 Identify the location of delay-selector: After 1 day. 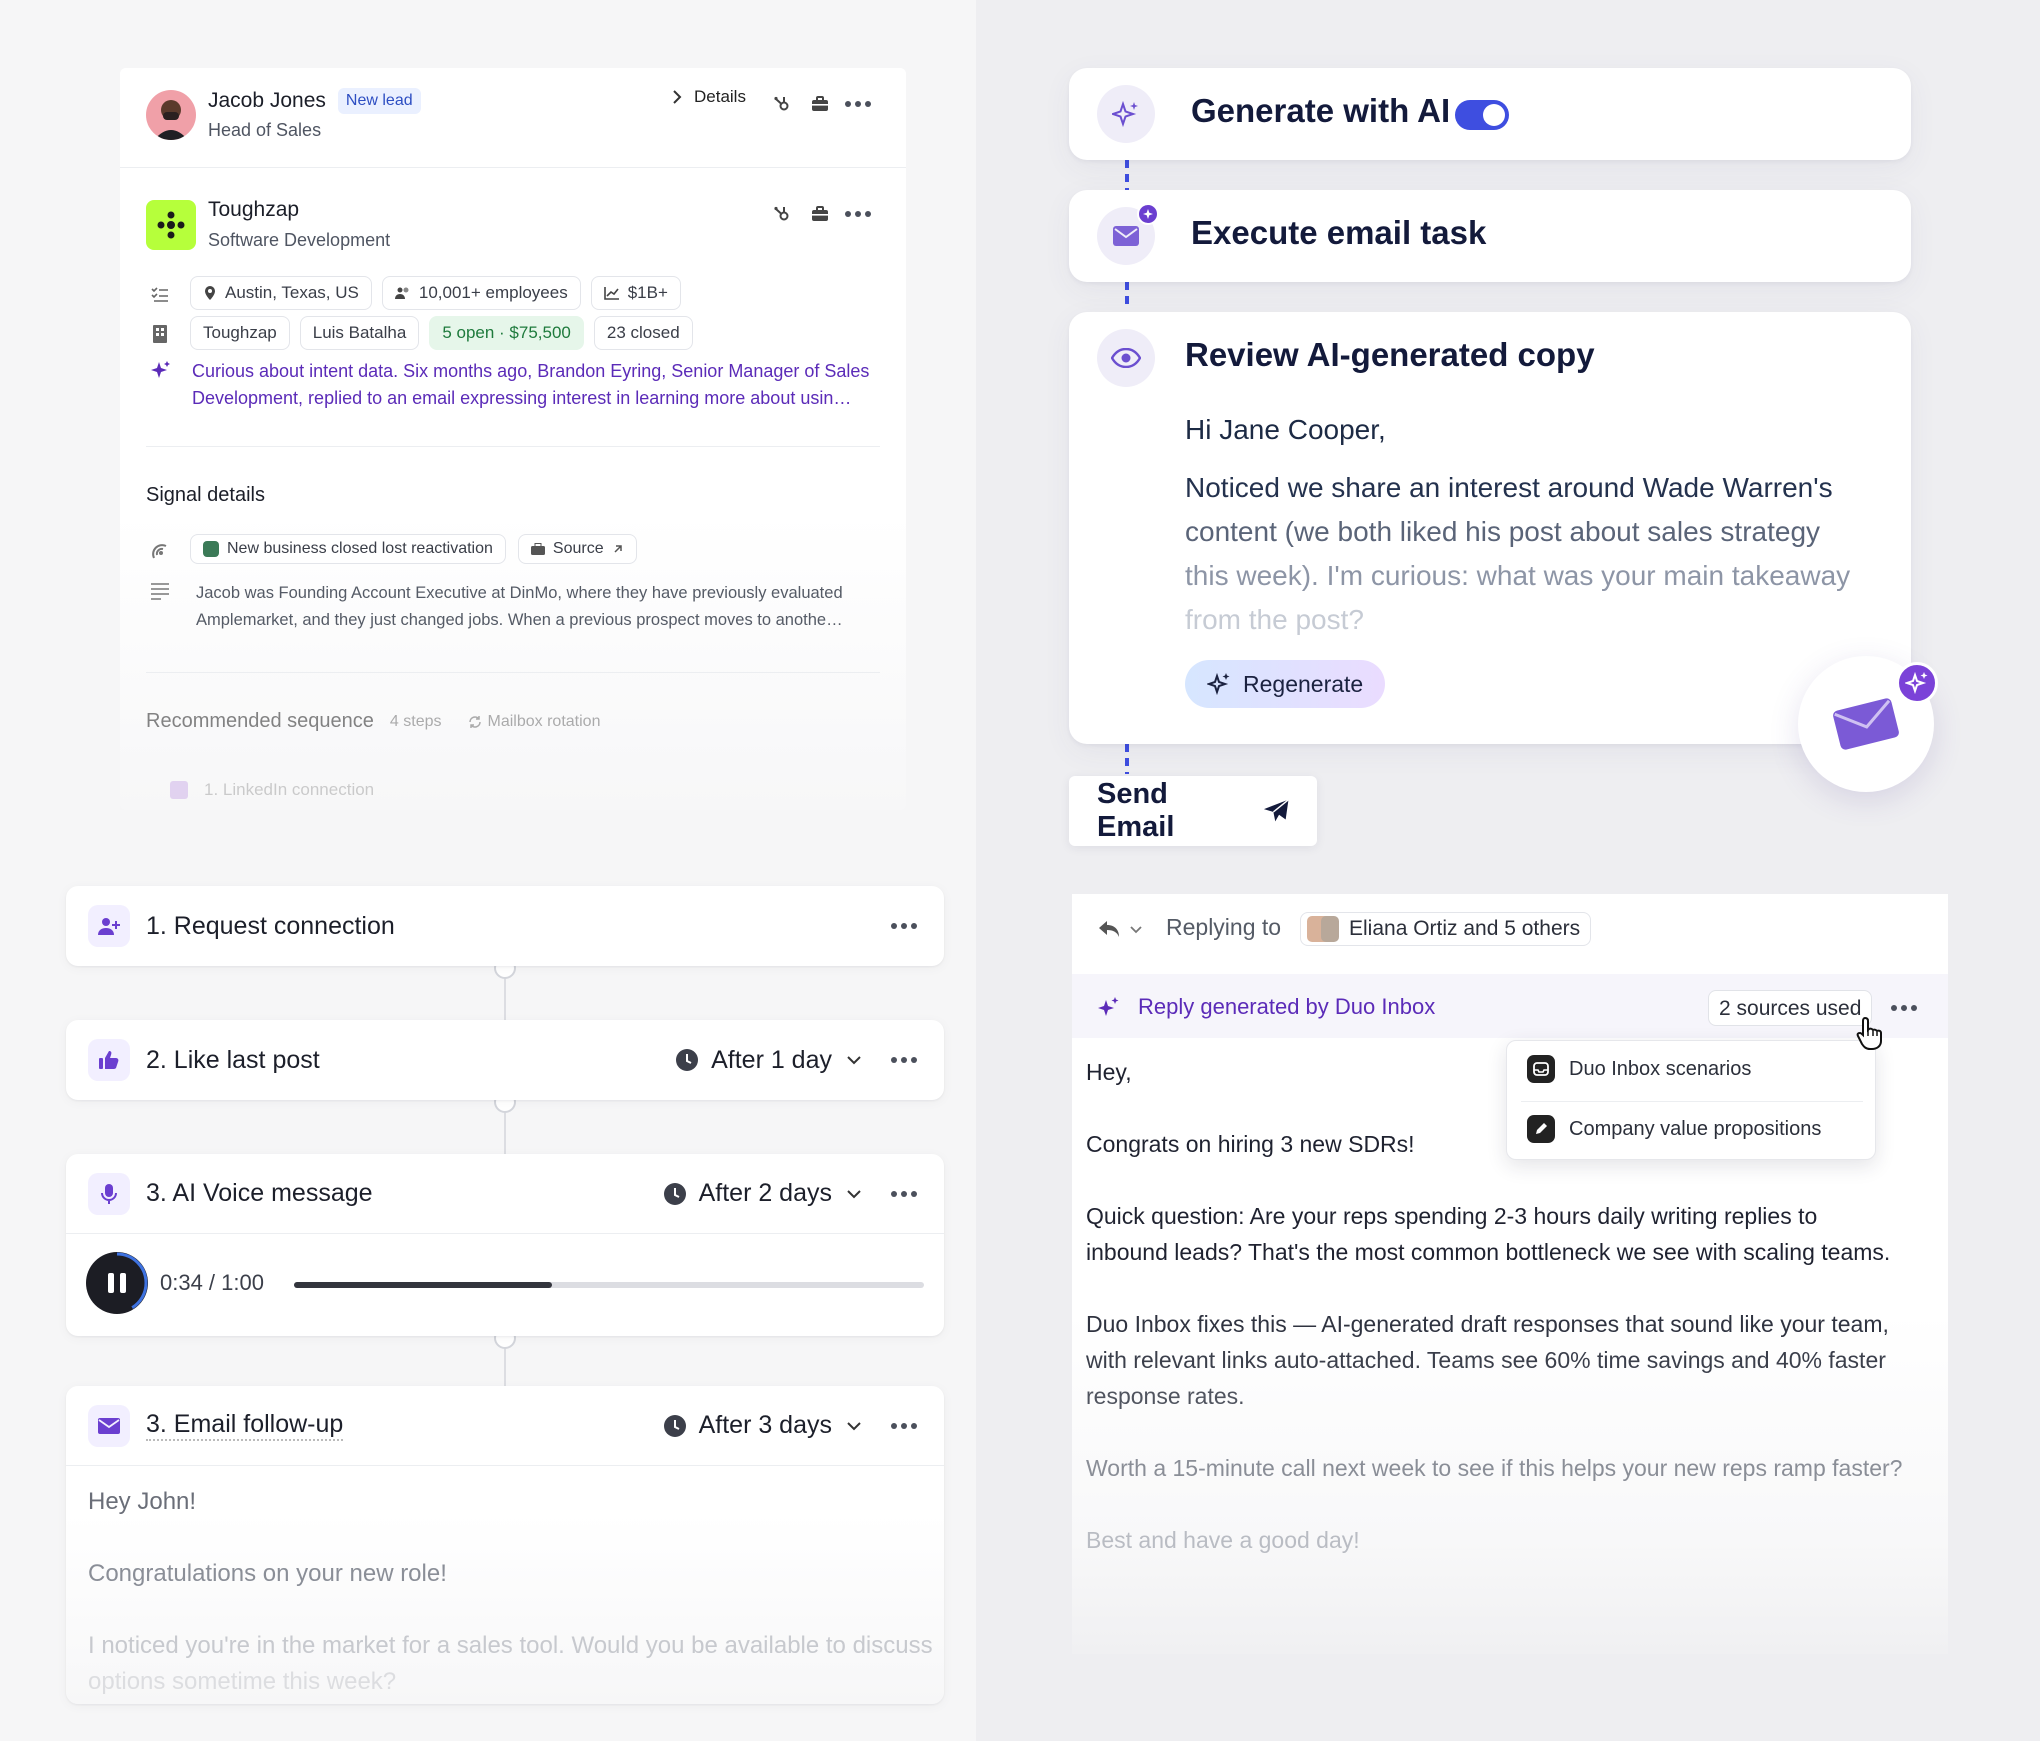
(769, 1060).